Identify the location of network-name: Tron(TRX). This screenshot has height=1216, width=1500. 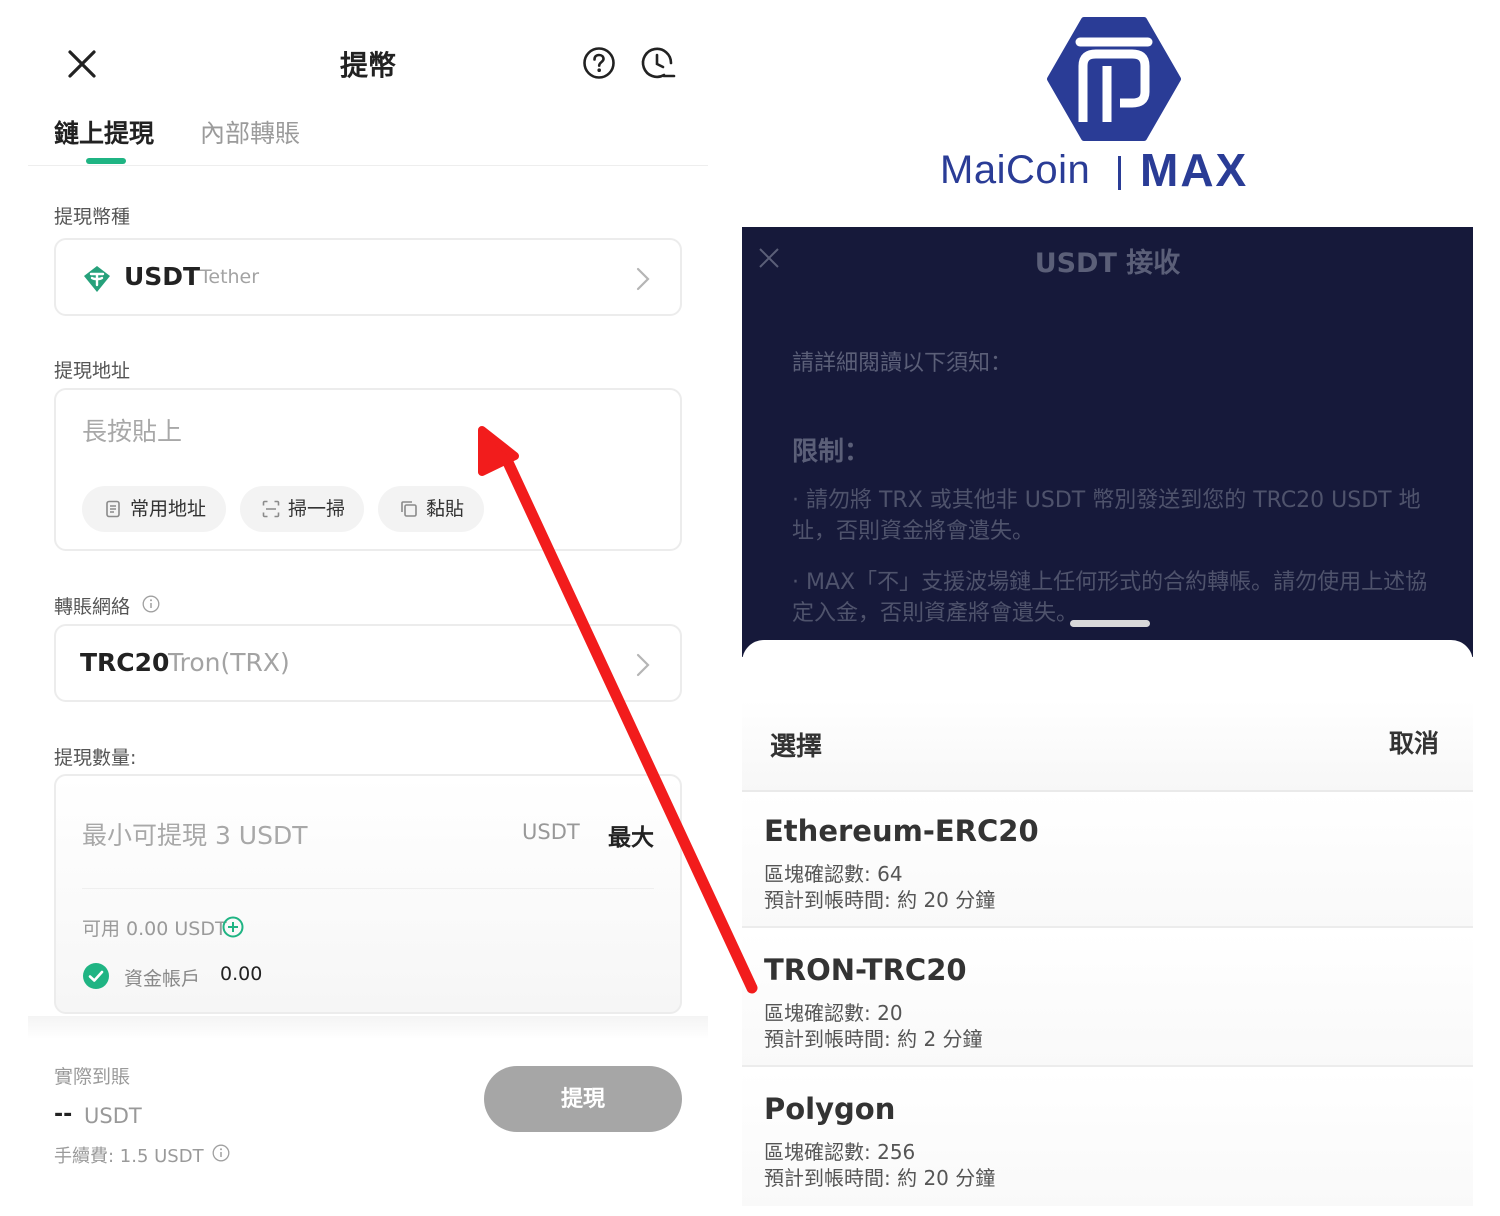
(229, 662).